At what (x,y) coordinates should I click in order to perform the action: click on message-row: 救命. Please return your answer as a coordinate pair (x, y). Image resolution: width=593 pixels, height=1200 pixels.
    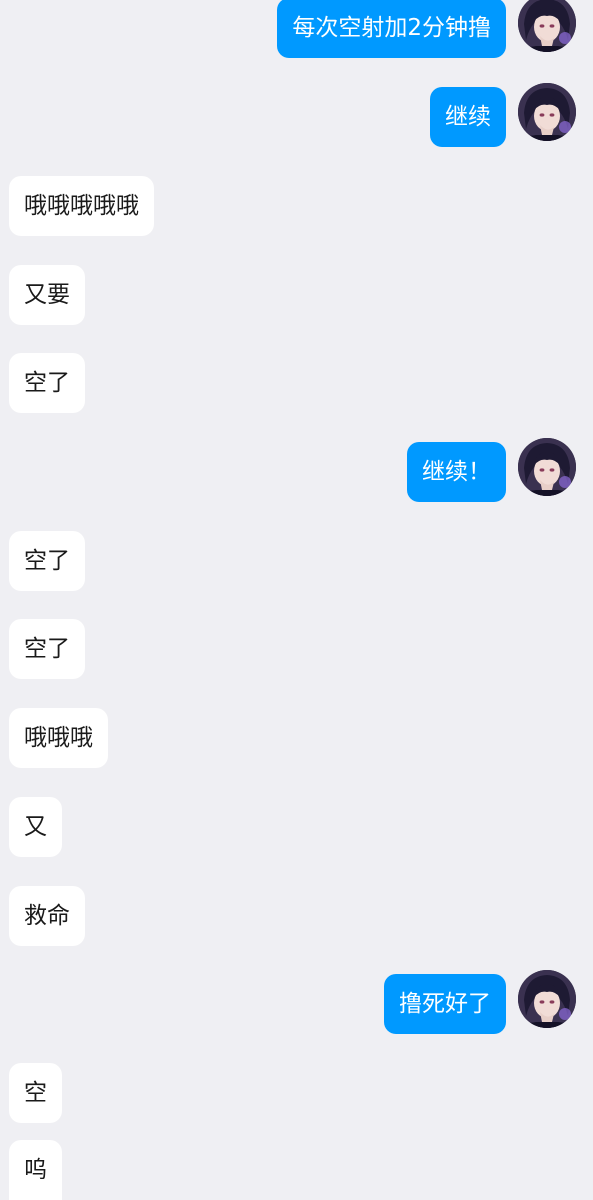
    Looking at the image, I should click on (47, 916).